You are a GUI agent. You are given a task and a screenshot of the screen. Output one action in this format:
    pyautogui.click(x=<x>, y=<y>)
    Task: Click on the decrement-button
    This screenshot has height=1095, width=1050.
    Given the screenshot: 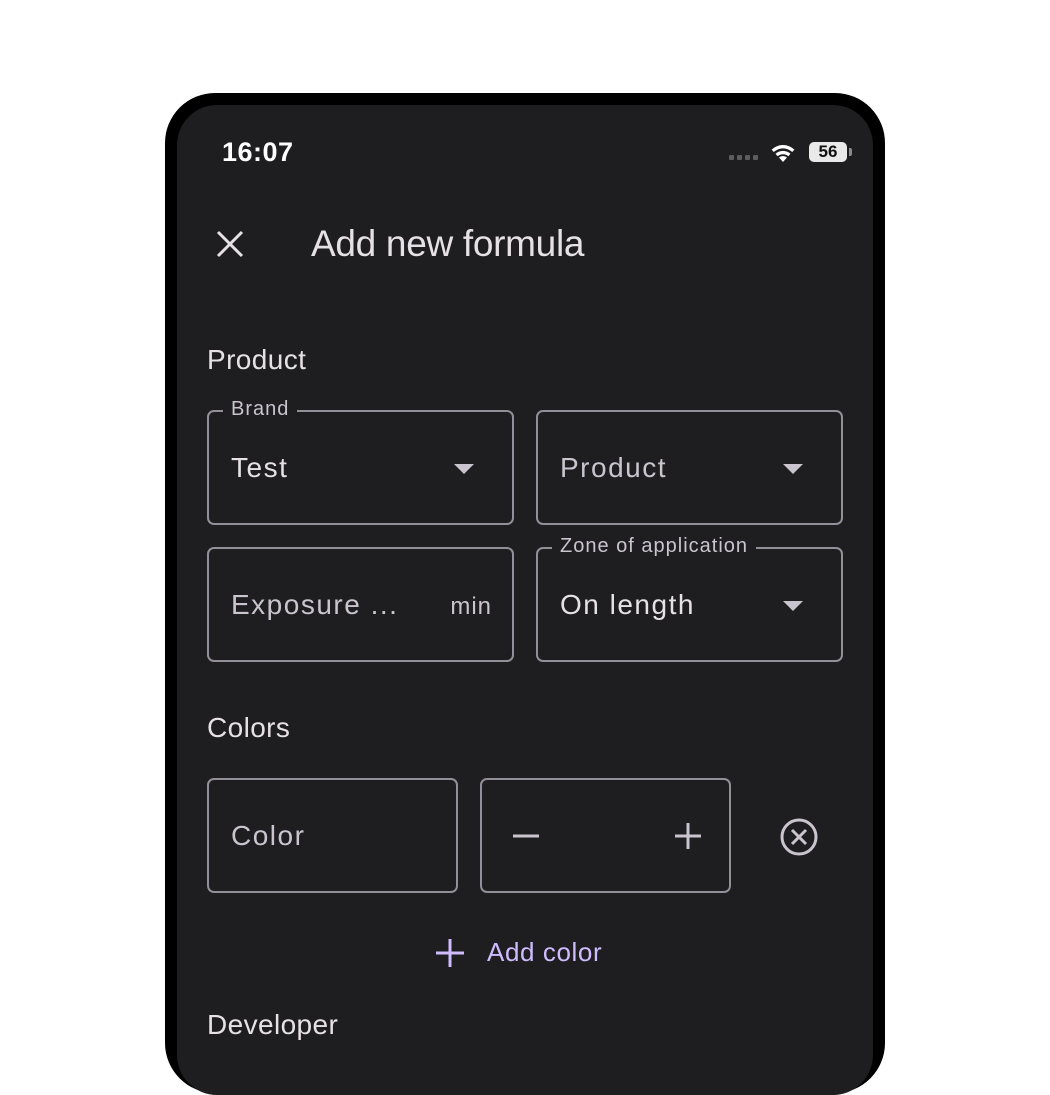 What is the action you would take?
    pyautogui.click(x=526, y=836)
    